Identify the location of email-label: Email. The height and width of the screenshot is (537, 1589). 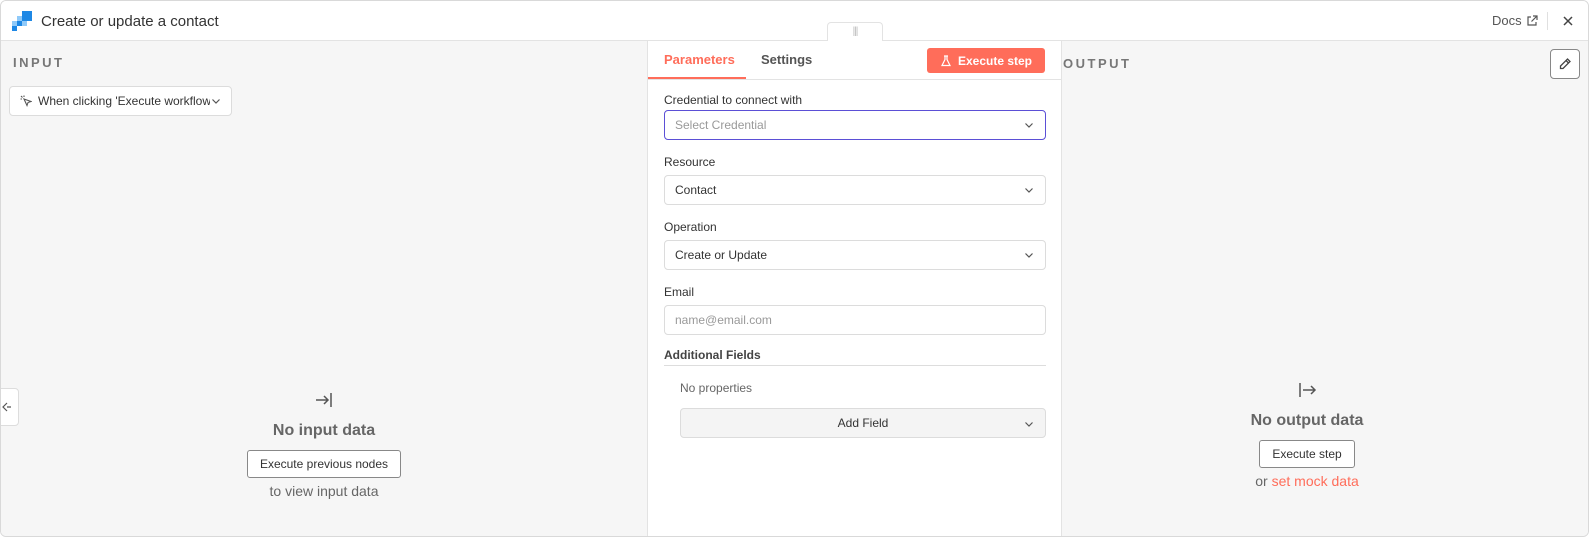
(679, 292).